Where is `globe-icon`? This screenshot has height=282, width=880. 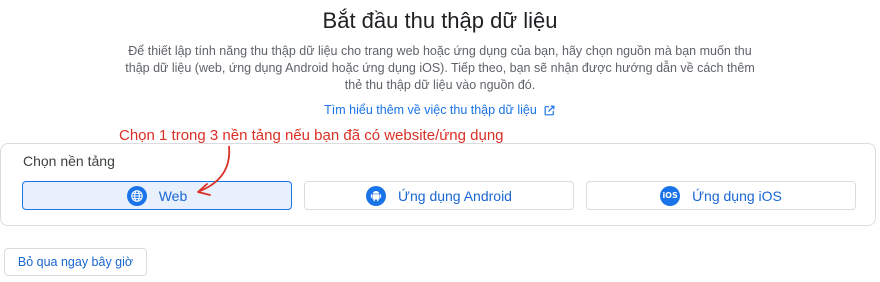
globe-icon is located at coordinates (136, 195).